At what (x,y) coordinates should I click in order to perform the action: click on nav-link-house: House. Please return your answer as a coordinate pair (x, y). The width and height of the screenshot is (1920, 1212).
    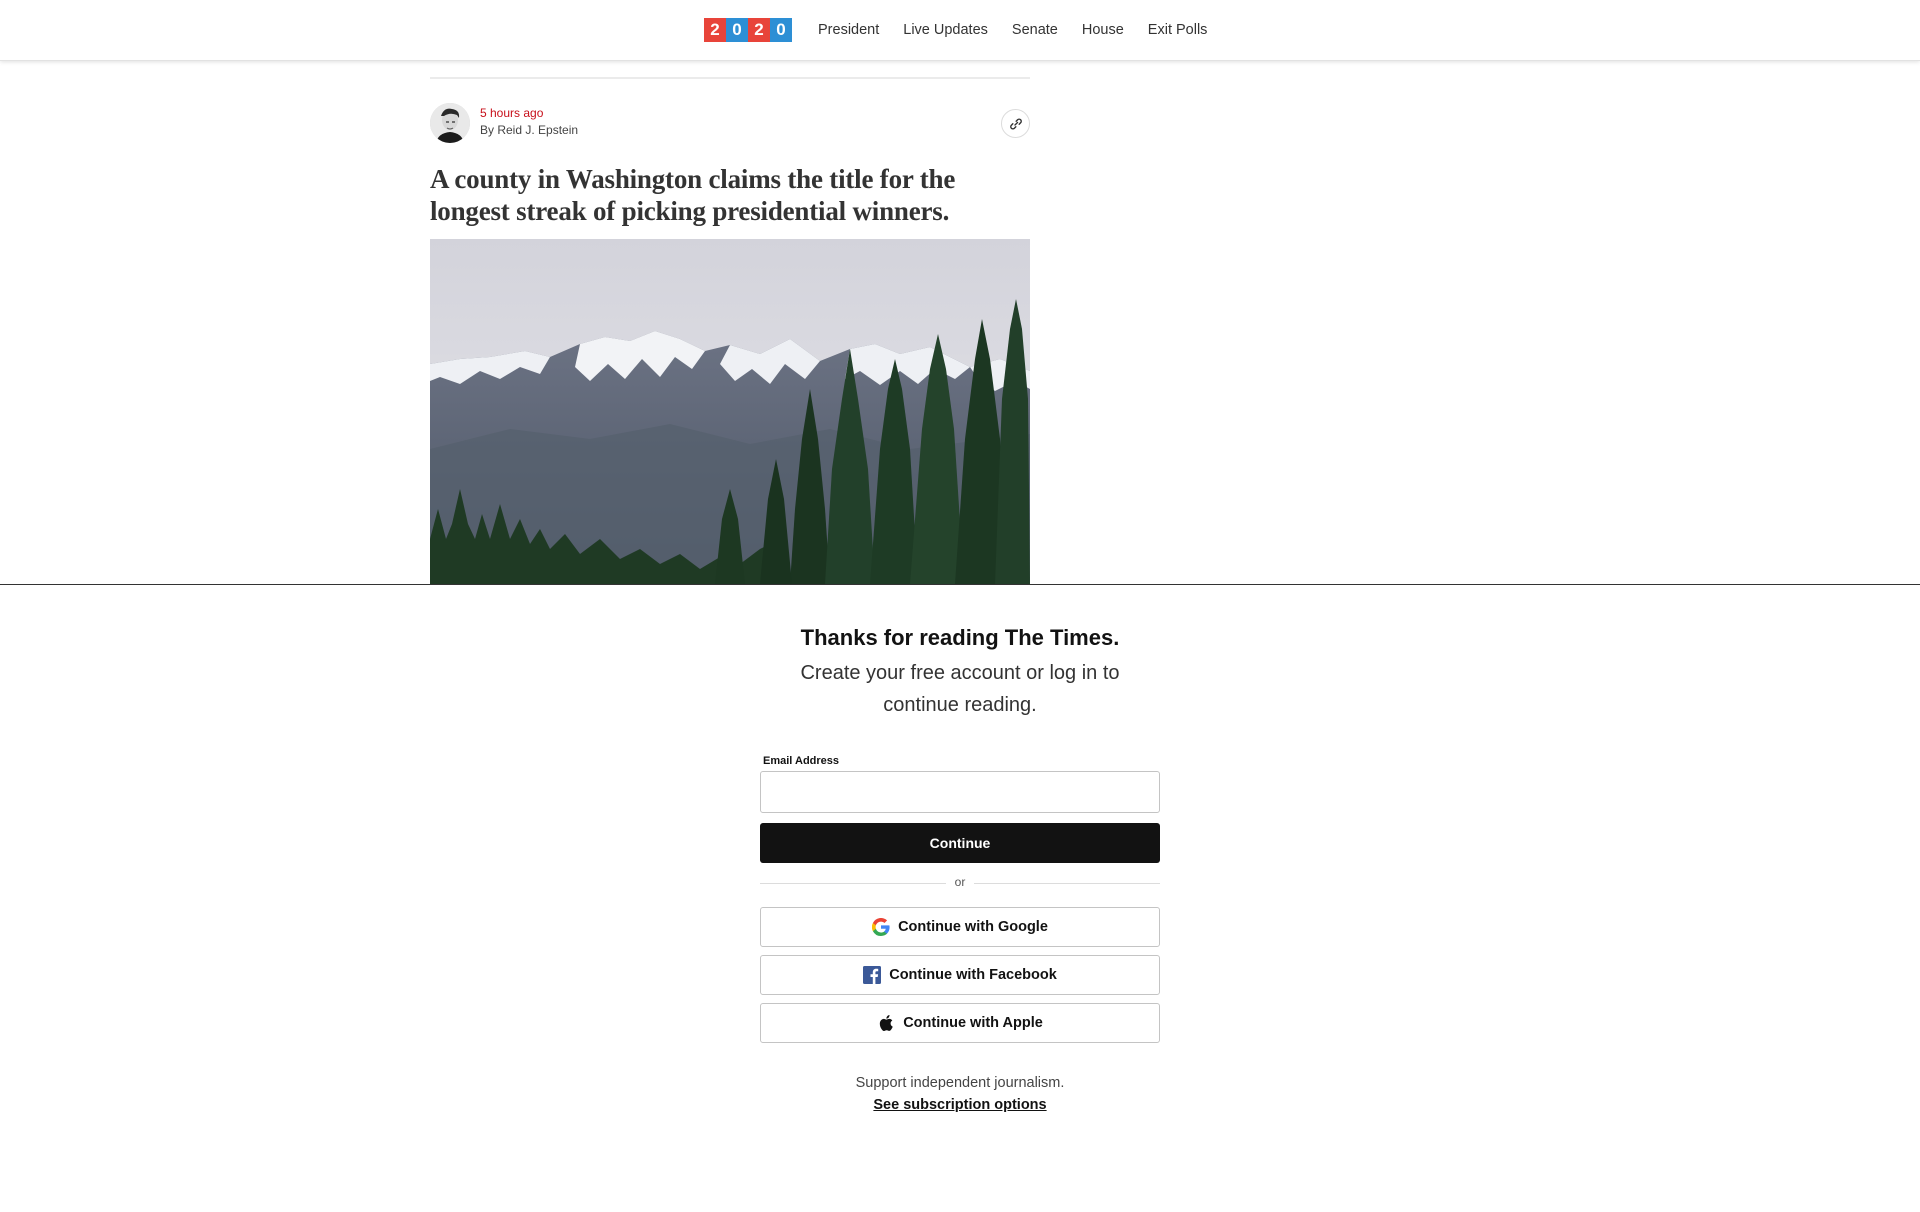
    Looking at the image, I should click on (1103, 30).